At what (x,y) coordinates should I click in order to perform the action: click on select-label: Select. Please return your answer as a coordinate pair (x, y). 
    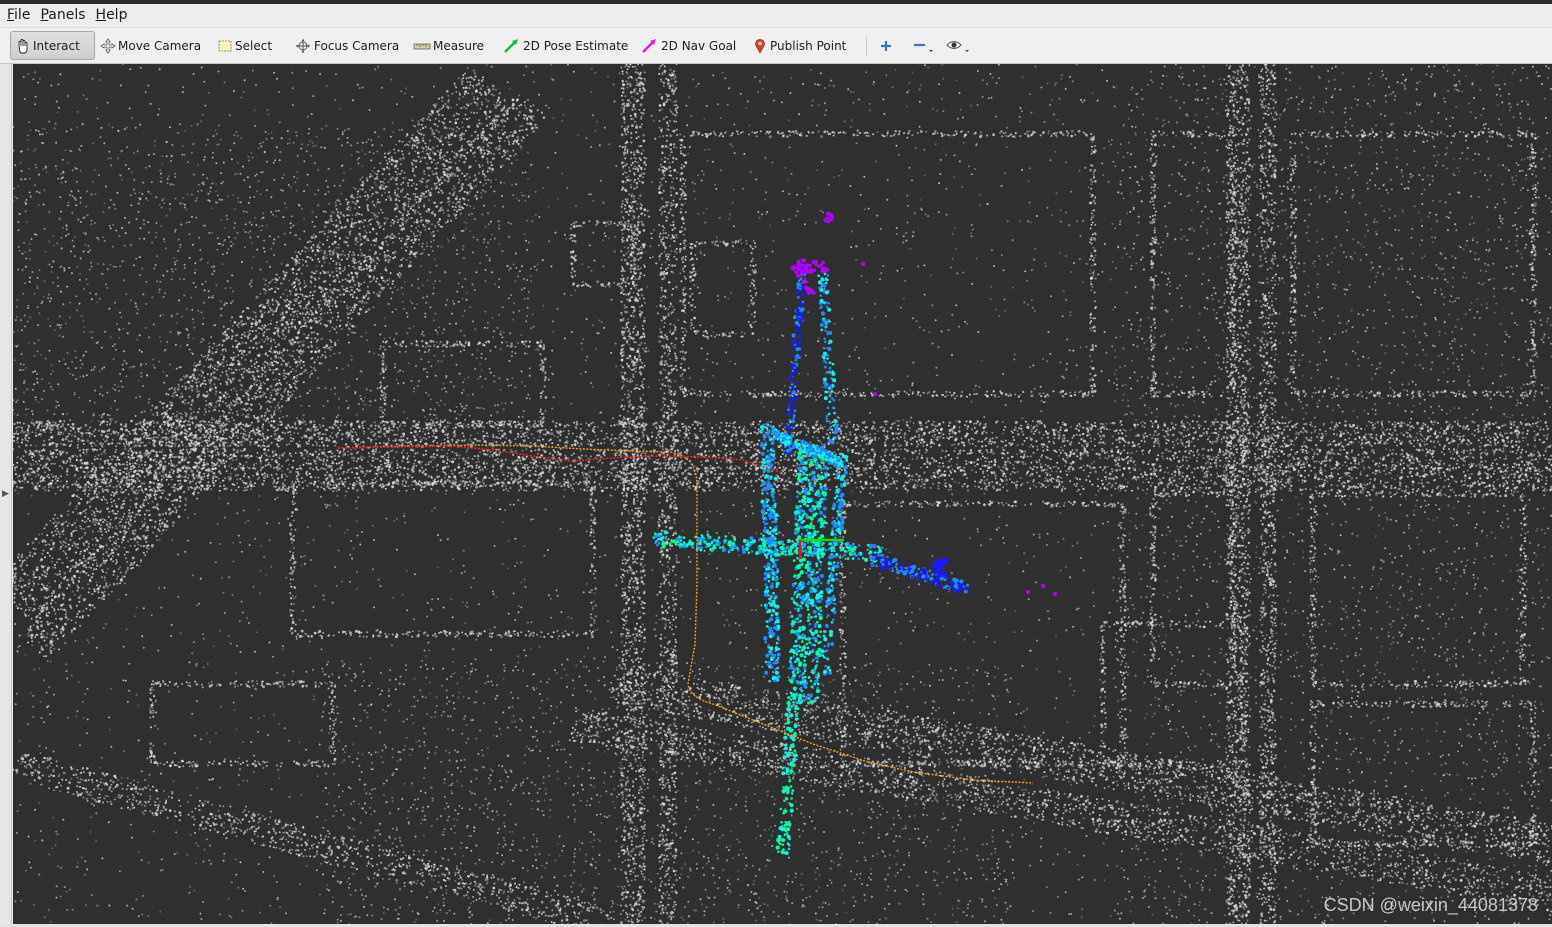
    Looking at the image, I should click on (253, 46).